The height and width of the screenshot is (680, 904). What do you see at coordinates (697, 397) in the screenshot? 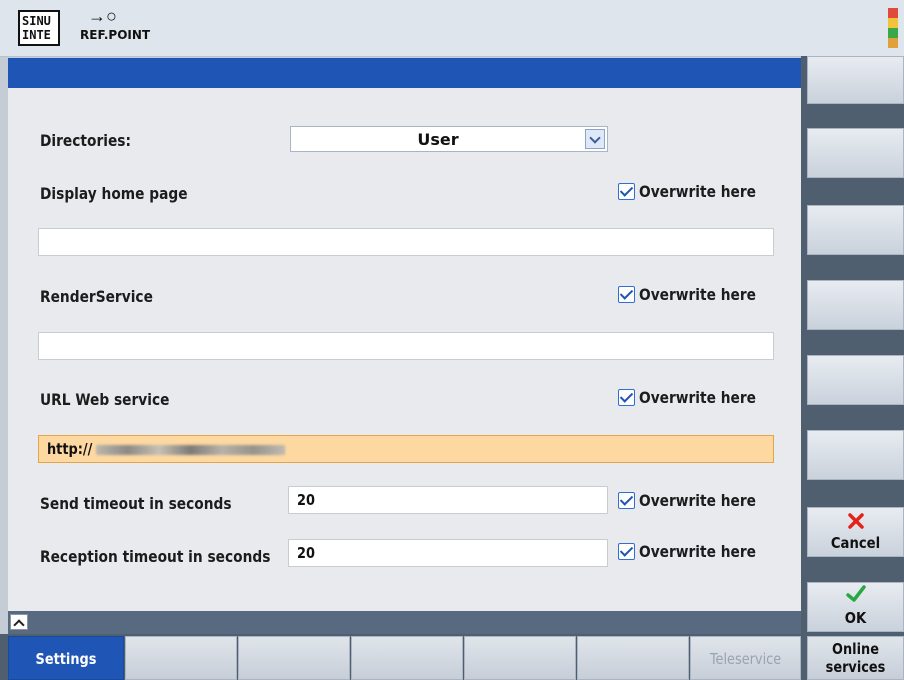
I see `url-web-service-overwrite-label: Overwrite here` at bounding box center [697, 397].